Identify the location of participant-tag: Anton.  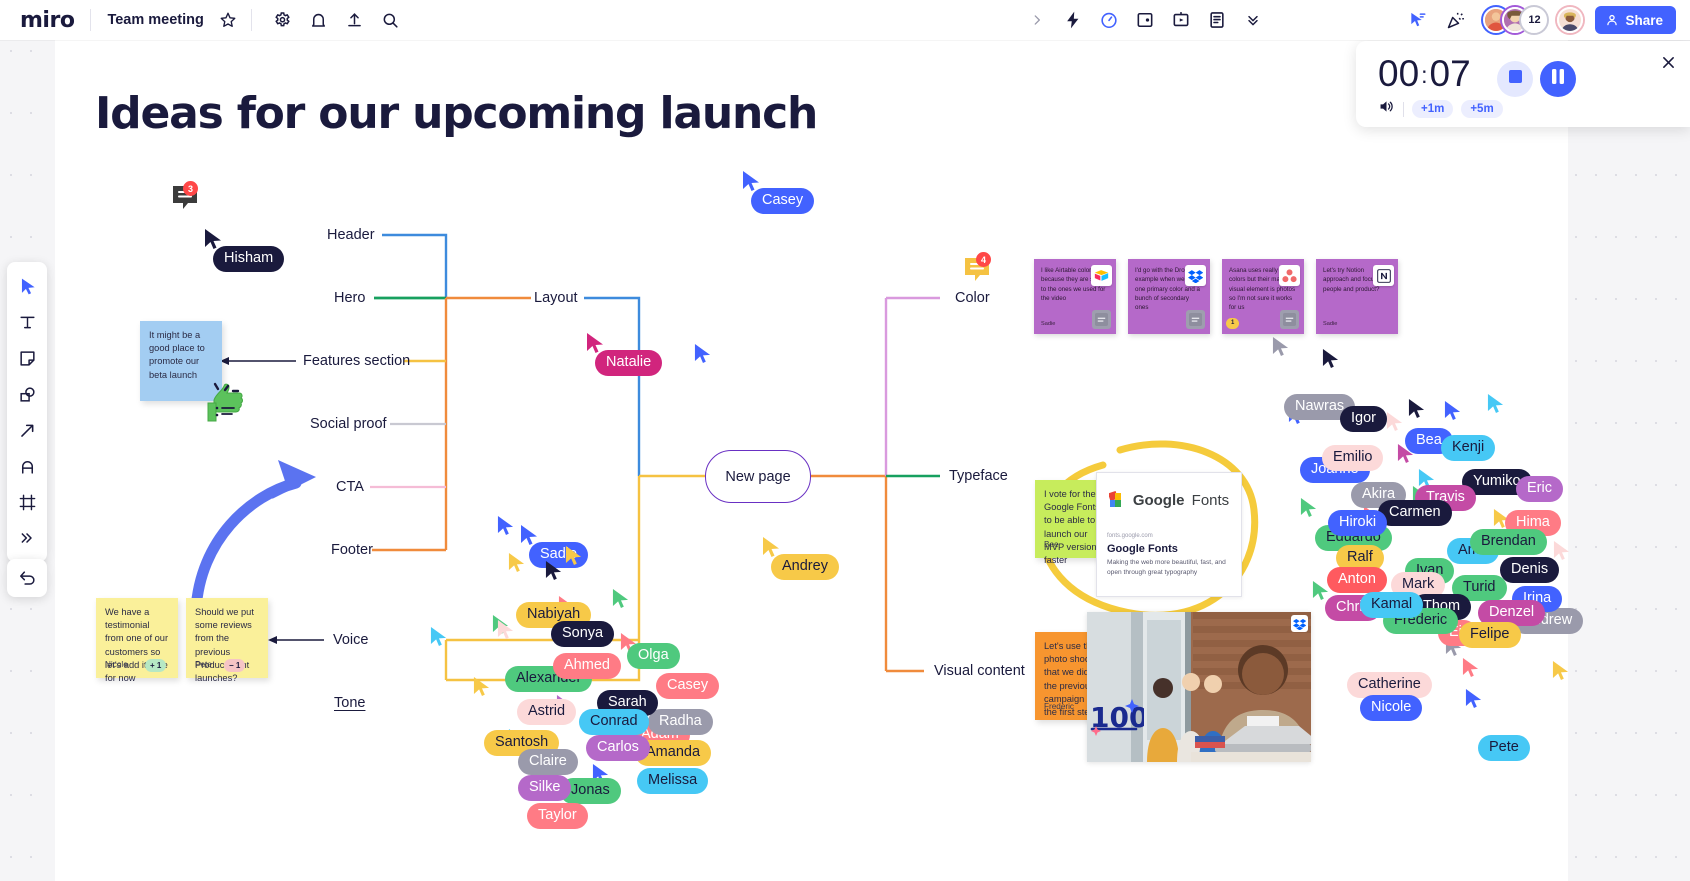
(1357, 580).